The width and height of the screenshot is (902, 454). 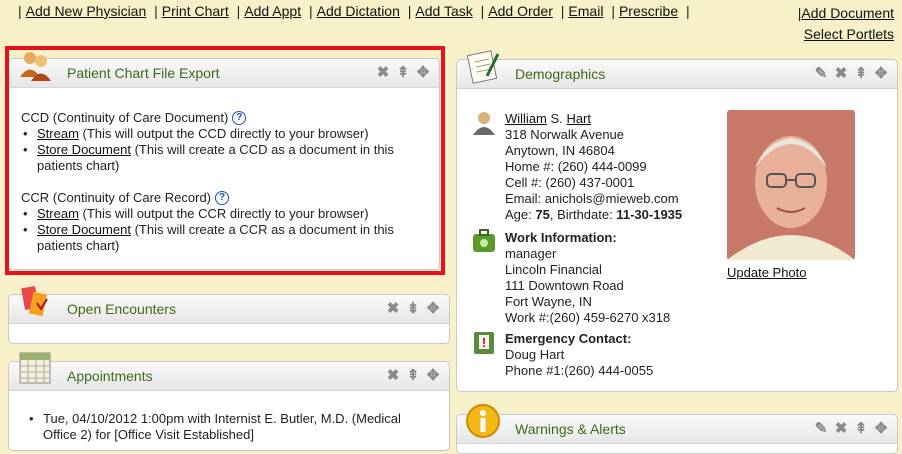 What do you see at coordinates (84, 229) in the screenshot?
I see `ccr-store-document-link: Store Document` at bounding box center [84, 229].